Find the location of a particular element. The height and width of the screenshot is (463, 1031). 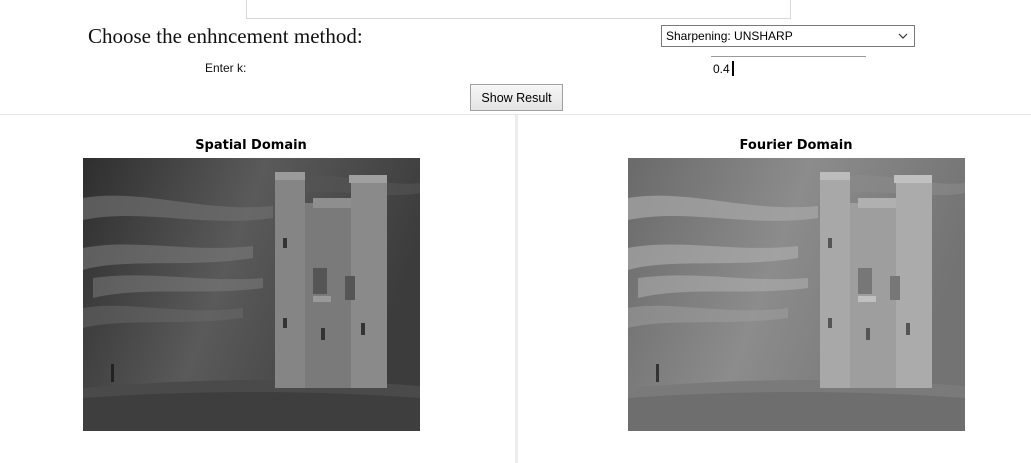

k-label: Enter k: is located at coordinates (226, 68).